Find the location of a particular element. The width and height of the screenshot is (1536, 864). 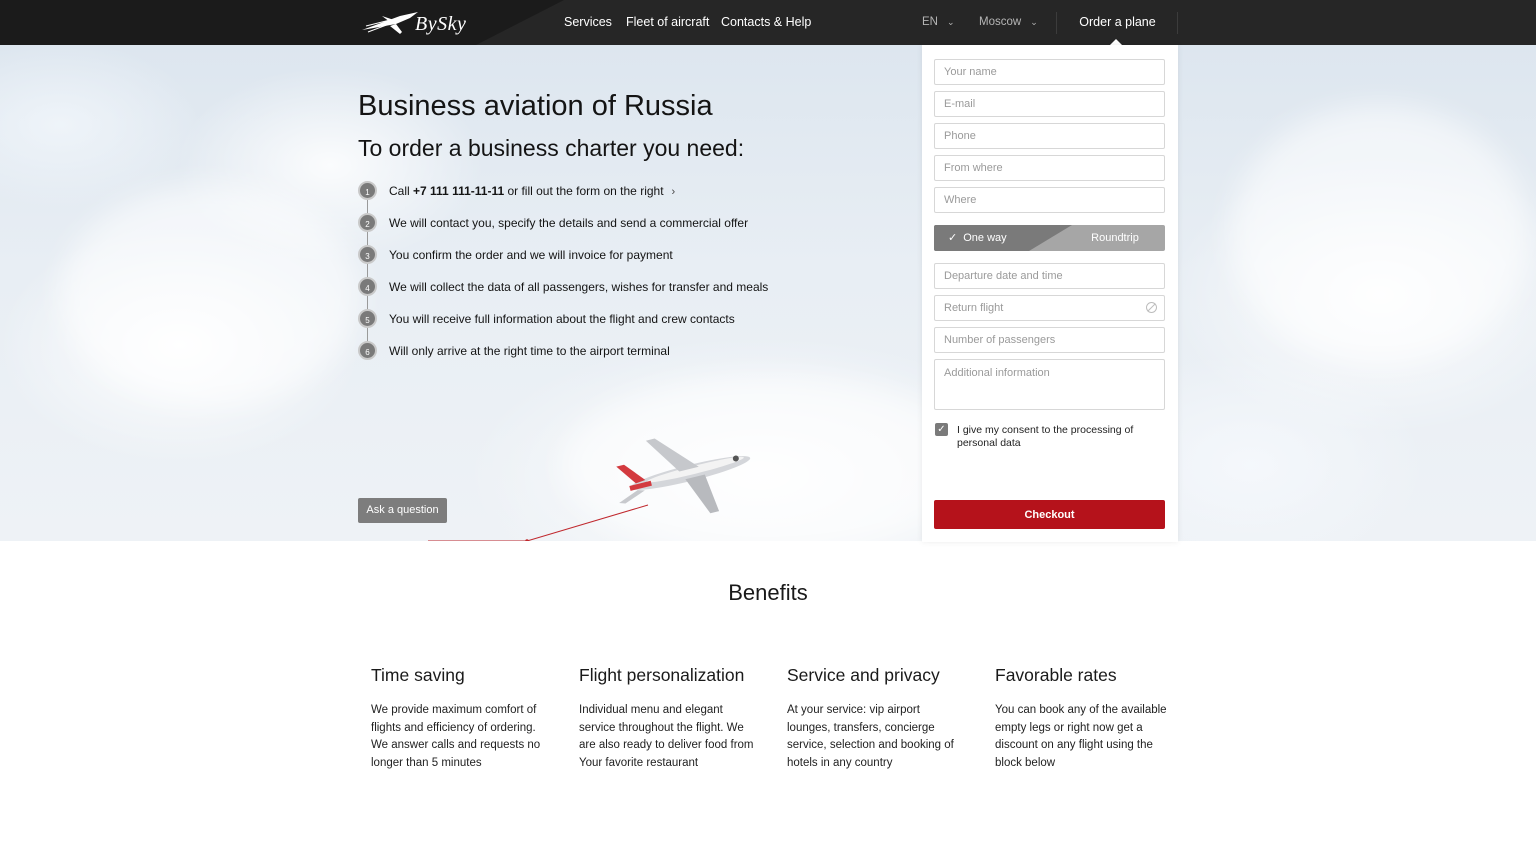

trip-type-toggle: ✓ One way Roundtrip is located at coordinates (1049, 238).